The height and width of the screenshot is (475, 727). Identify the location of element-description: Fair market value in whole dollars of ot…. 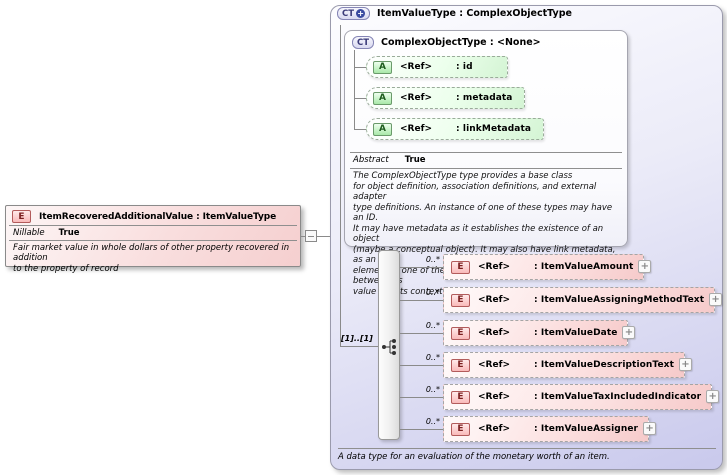
(151, 258).